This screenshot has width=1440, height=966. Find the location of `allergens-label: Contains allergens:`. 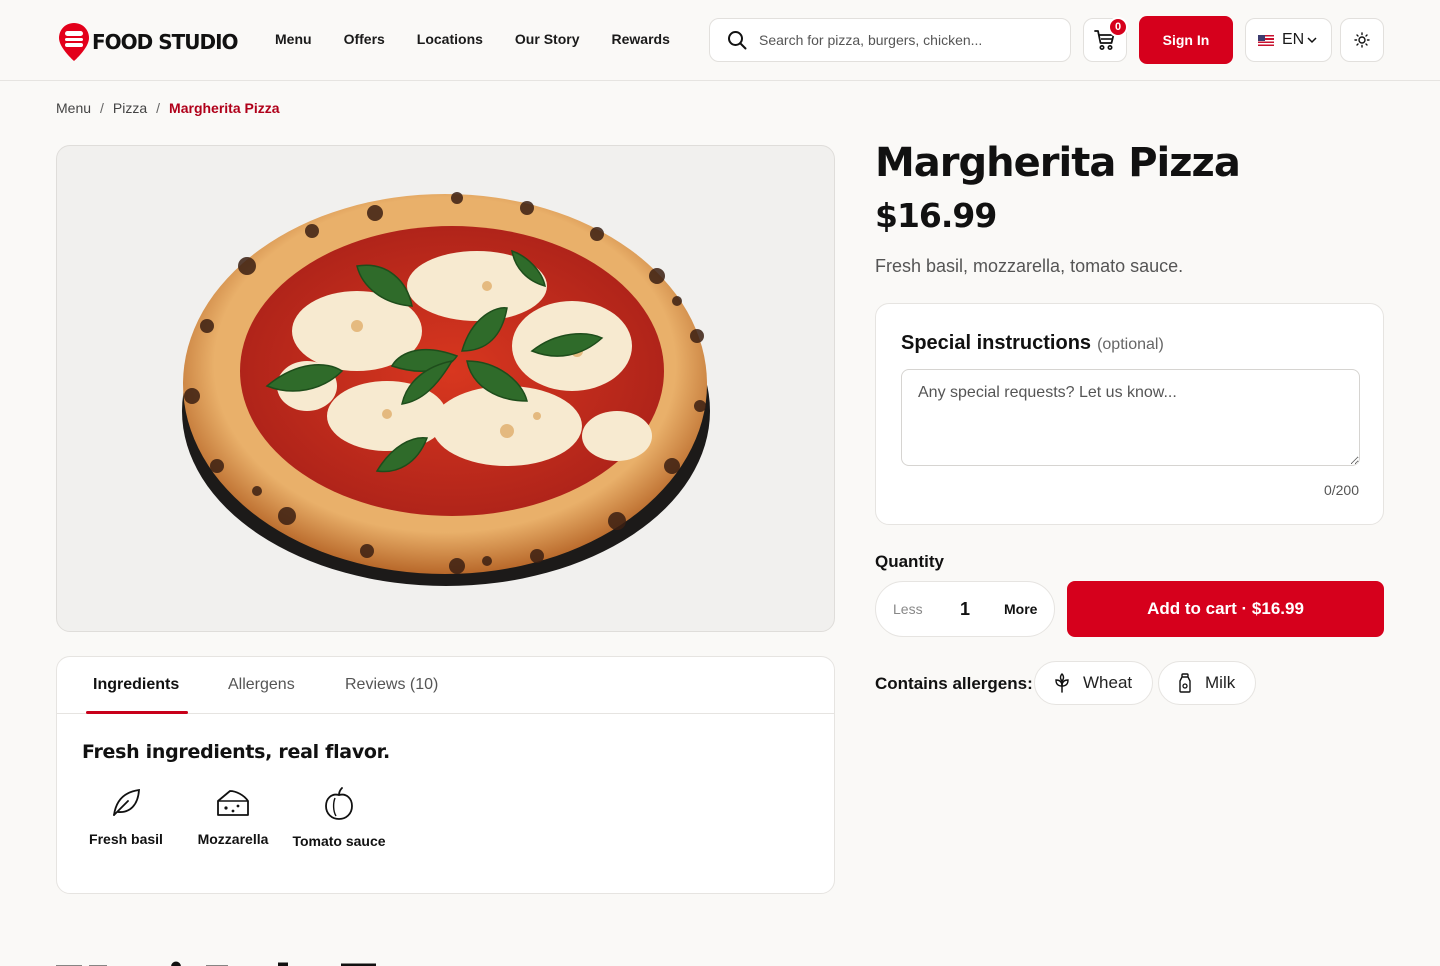

allergens-label: Contains allergens: is located at coordinates (954, 683).